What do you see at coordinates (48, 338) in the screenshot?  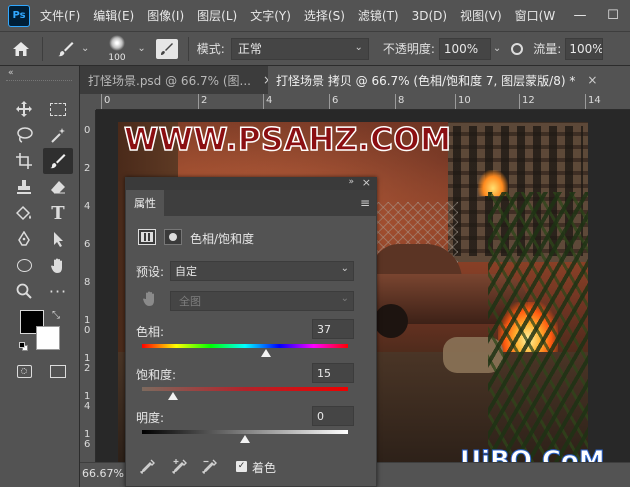 I see `background-color-swatch` at bounding box center [48, 338].